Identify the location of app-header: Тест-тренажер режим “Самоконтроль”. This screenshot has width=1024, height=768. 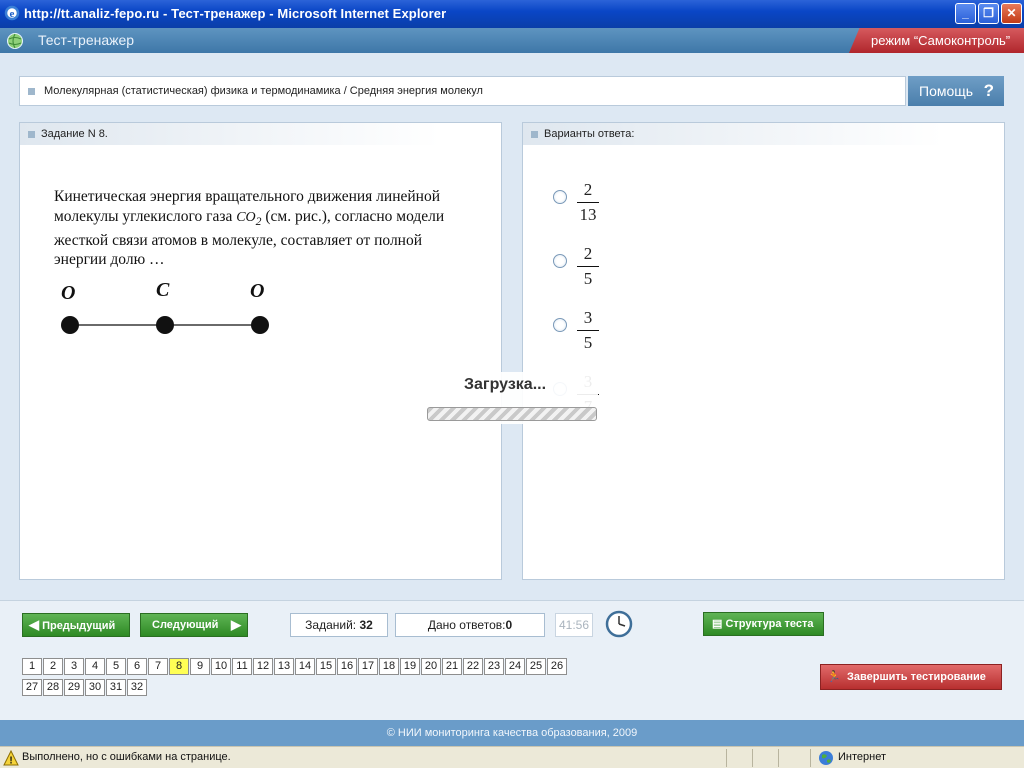
(512, 40).